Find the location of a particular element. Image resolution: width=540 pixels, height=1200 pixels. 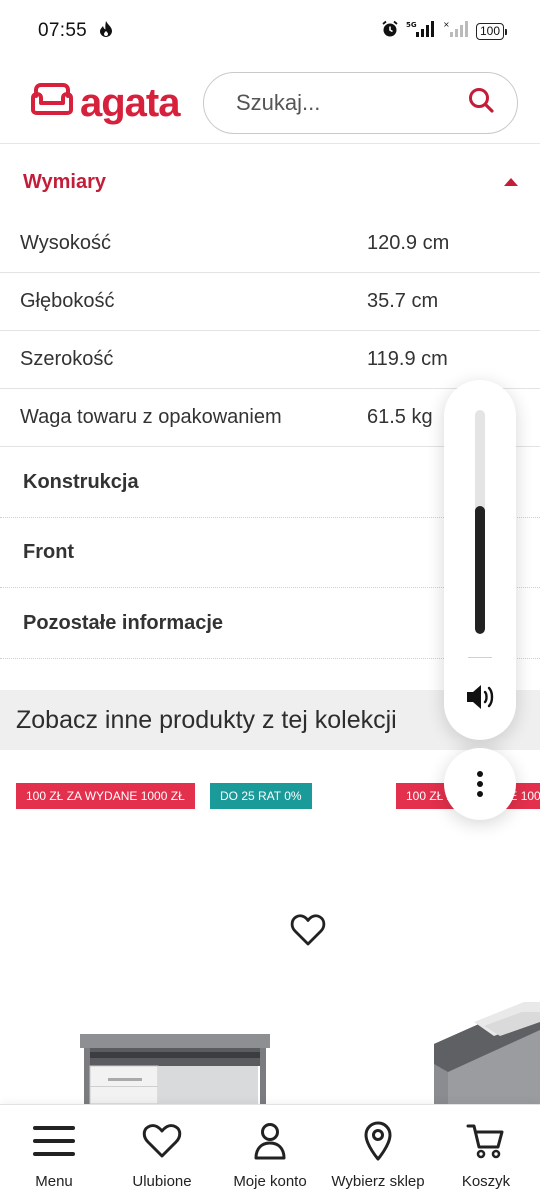

dimension-row: Szerokość 119.9 cm is located at coordinates (270, 360).